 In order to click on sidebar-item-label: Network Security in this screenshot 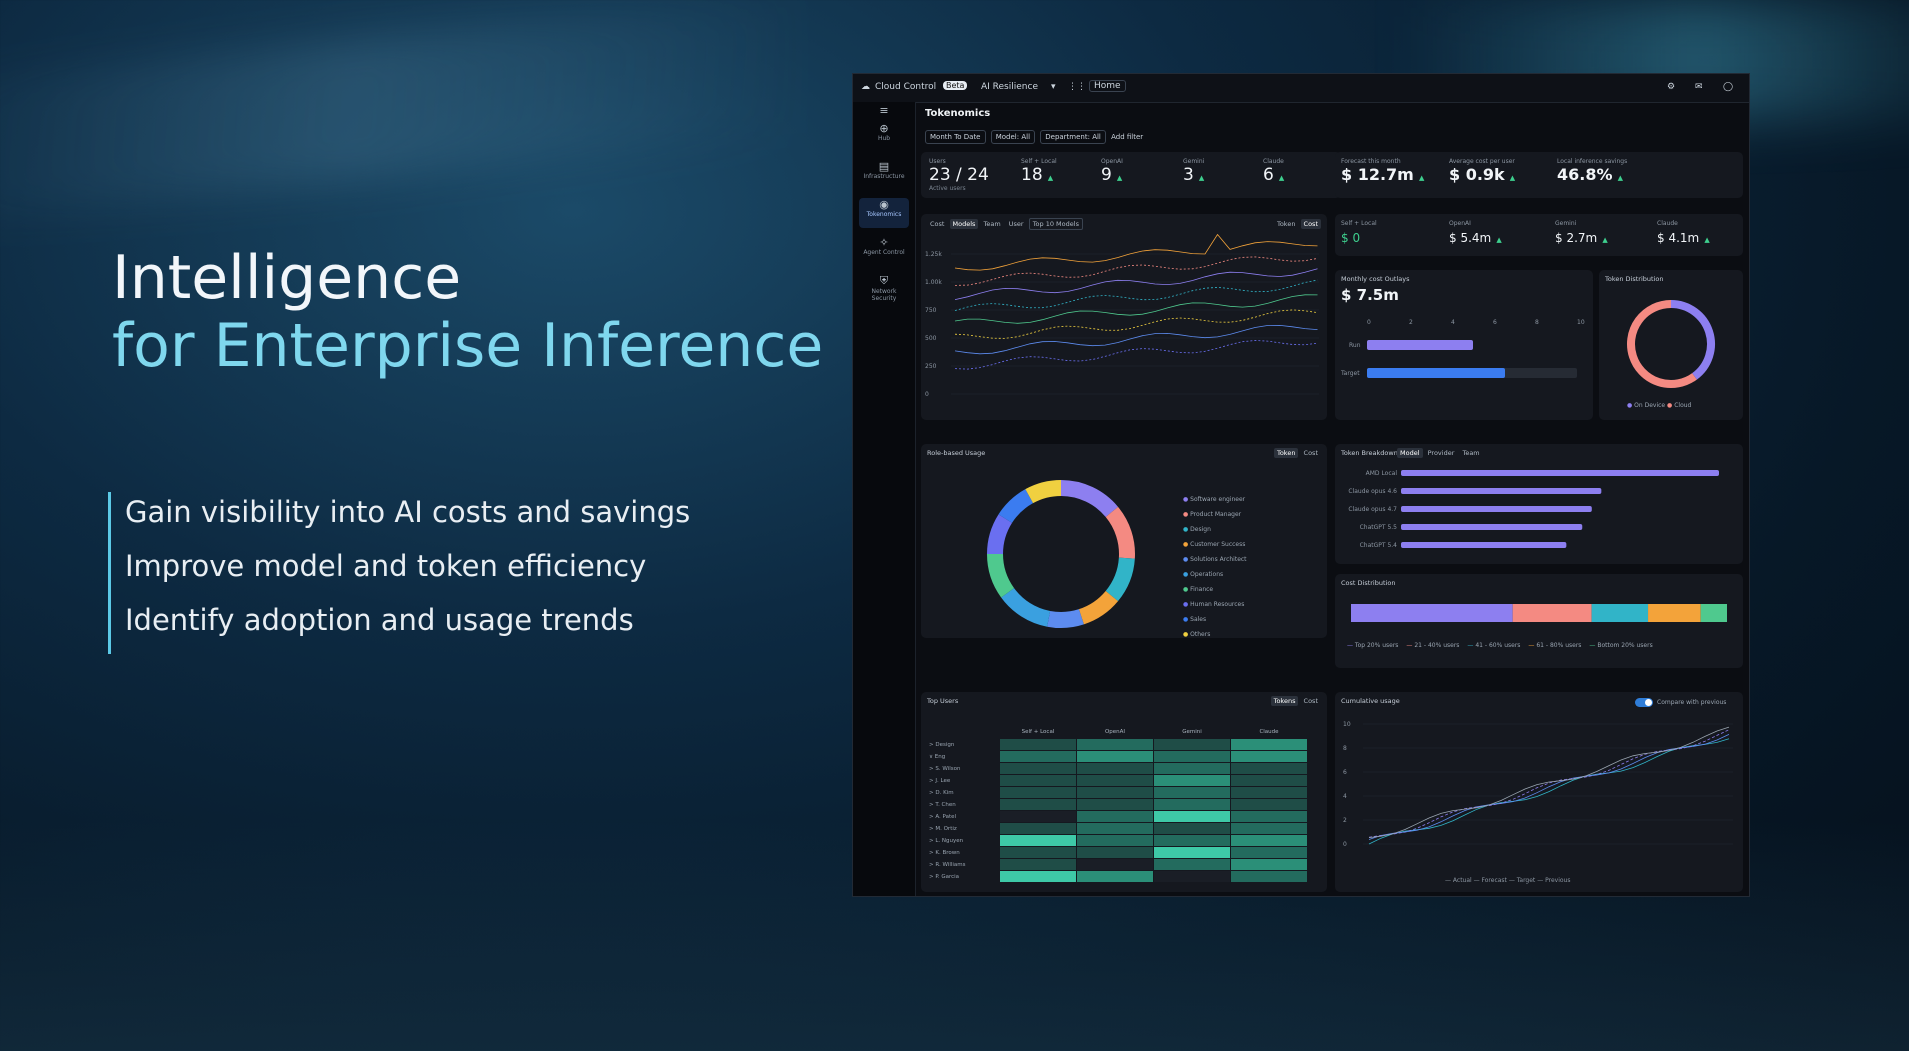, I will do `click(884, 295)`.